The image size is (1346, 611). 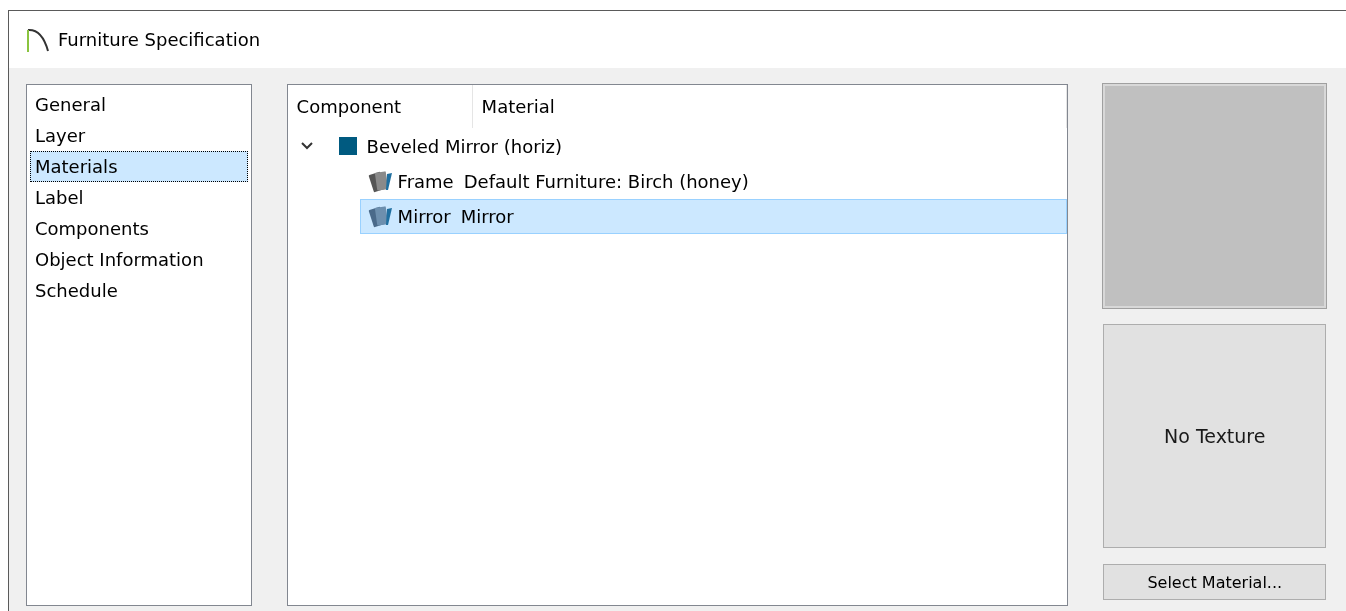 What do you see at coordinates (487, 216) in the screenshot?
I see `material-name: Mirror` at bounding box center [487, 216].